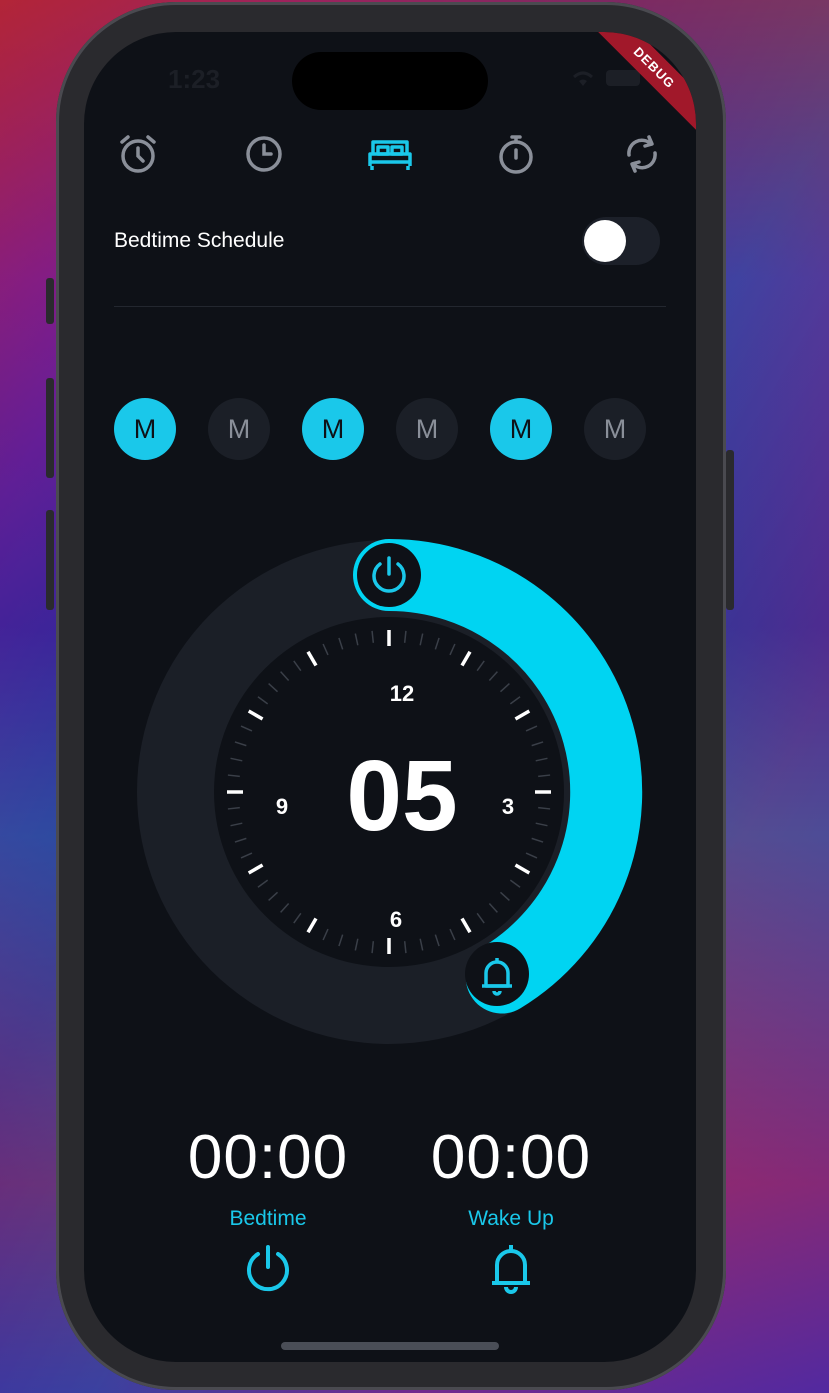  Describe the element at coordinates (389, 575) in the screenshot. I see `bedtime-handle` at that location.